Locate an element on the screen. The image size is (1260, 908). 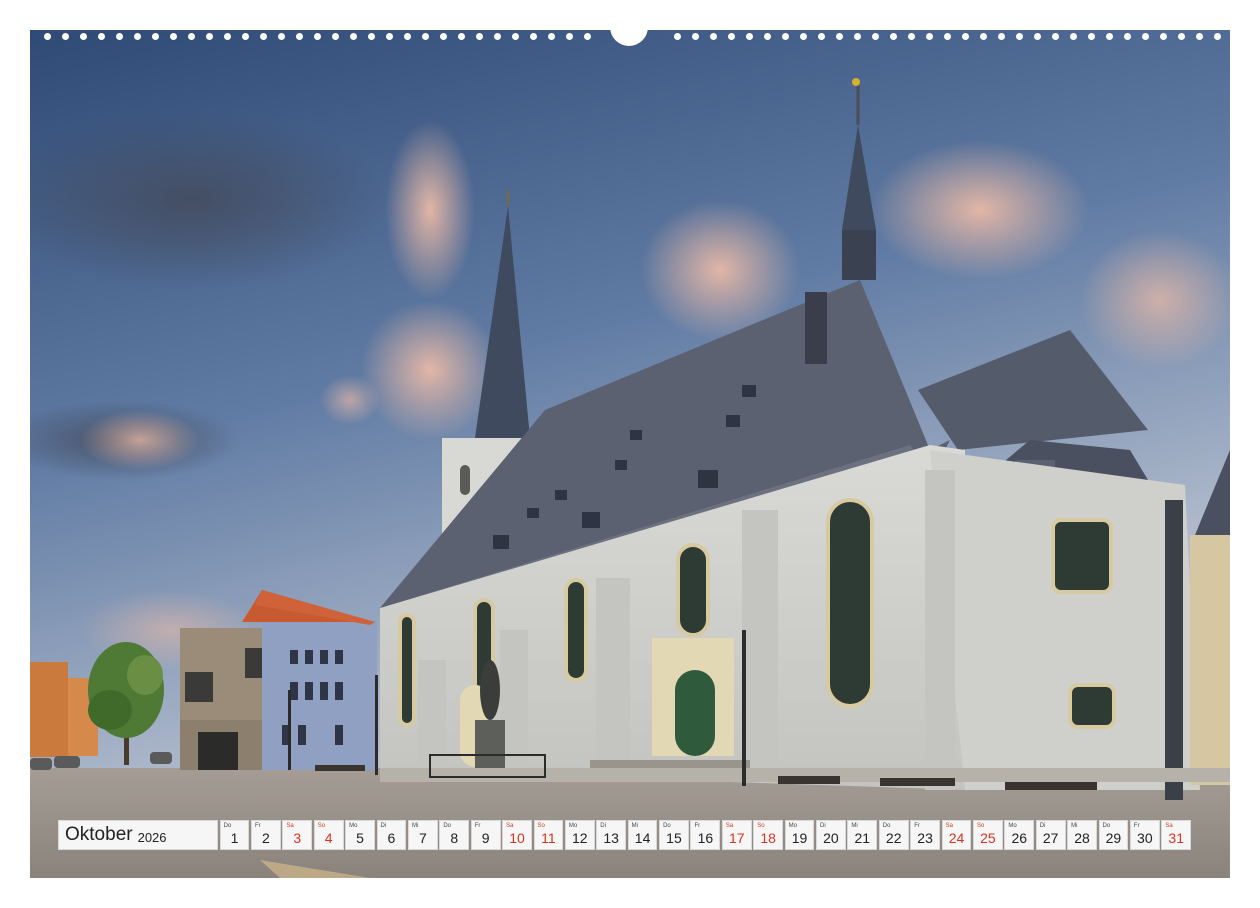
day-number: 1 is located at coordinates (234, 838).